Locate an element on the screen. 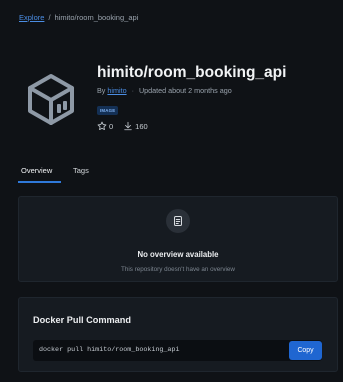 The height and width of the screenshot is (382, 343). overview-icon-circle is located at coordinates (178, 221).